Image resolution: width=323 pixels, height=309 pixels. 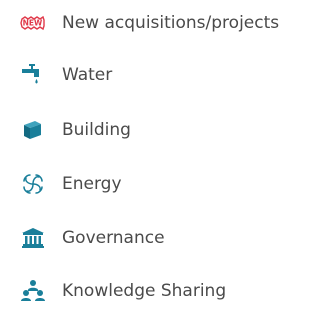 What do you see at coordinates (33, 75) in the screenshot?
I see `water-tap-icon` at bounding box center [33, 75].